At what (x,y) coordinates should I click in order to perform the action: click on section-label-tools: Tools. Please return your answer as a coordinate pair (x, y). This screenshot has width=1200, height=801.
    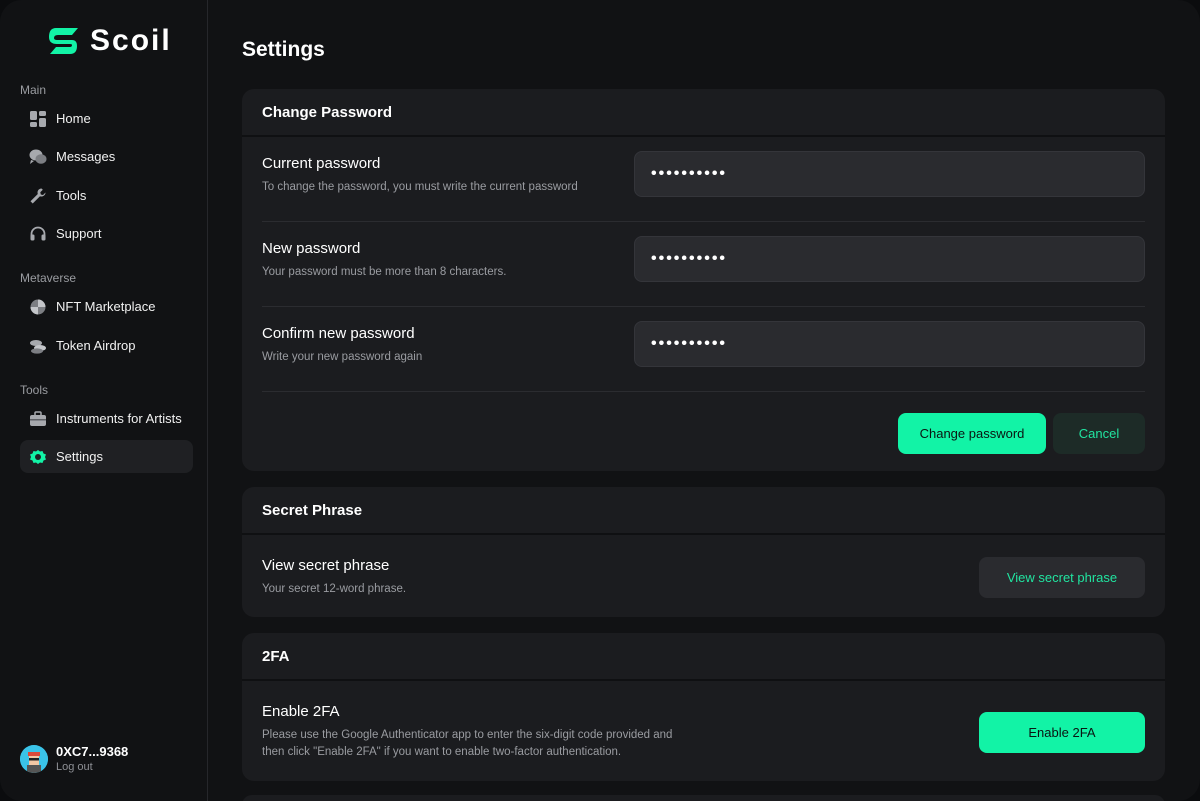
    Looking at the image, I should click on (34, 390).